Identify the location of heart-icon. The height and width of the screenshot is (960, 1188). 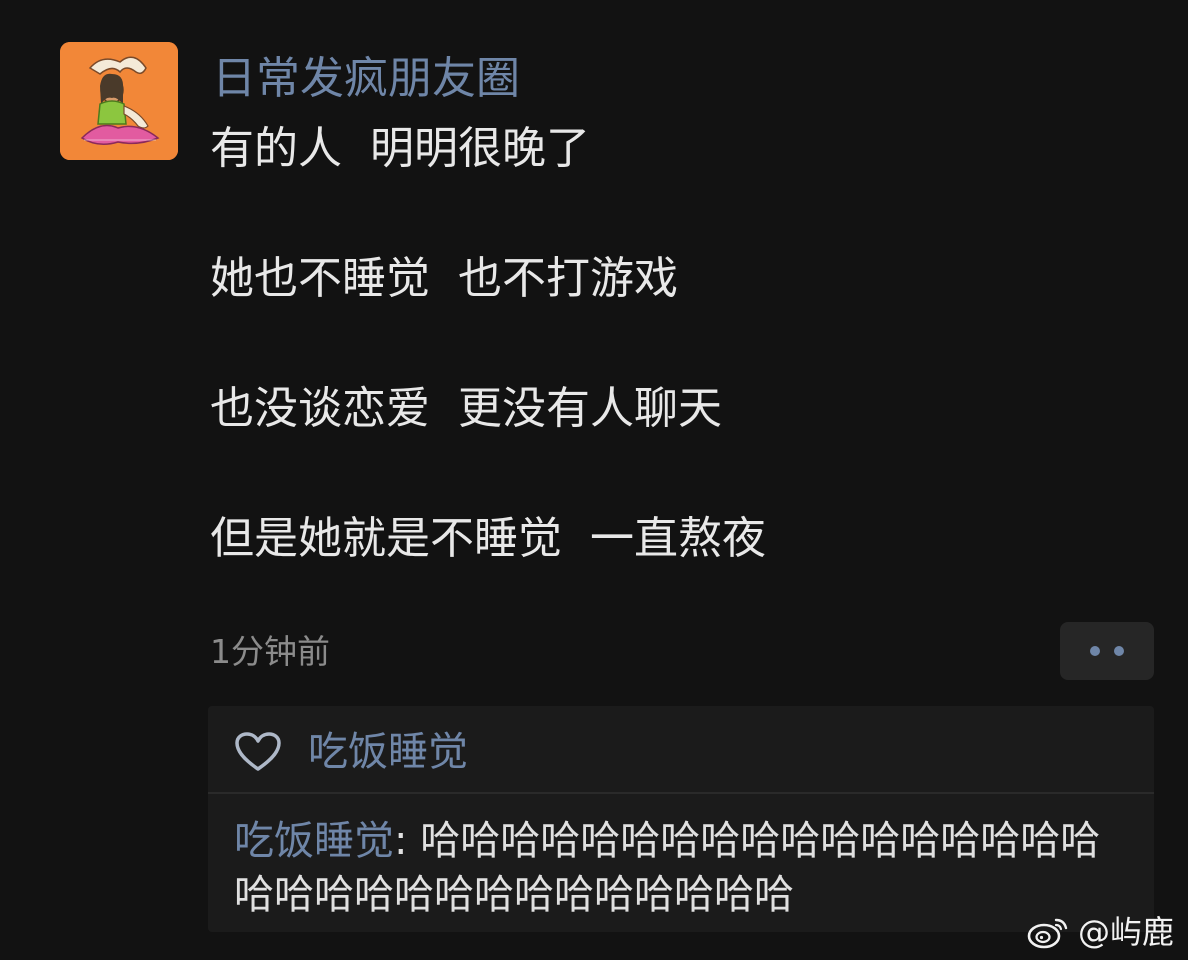
(258, 751).